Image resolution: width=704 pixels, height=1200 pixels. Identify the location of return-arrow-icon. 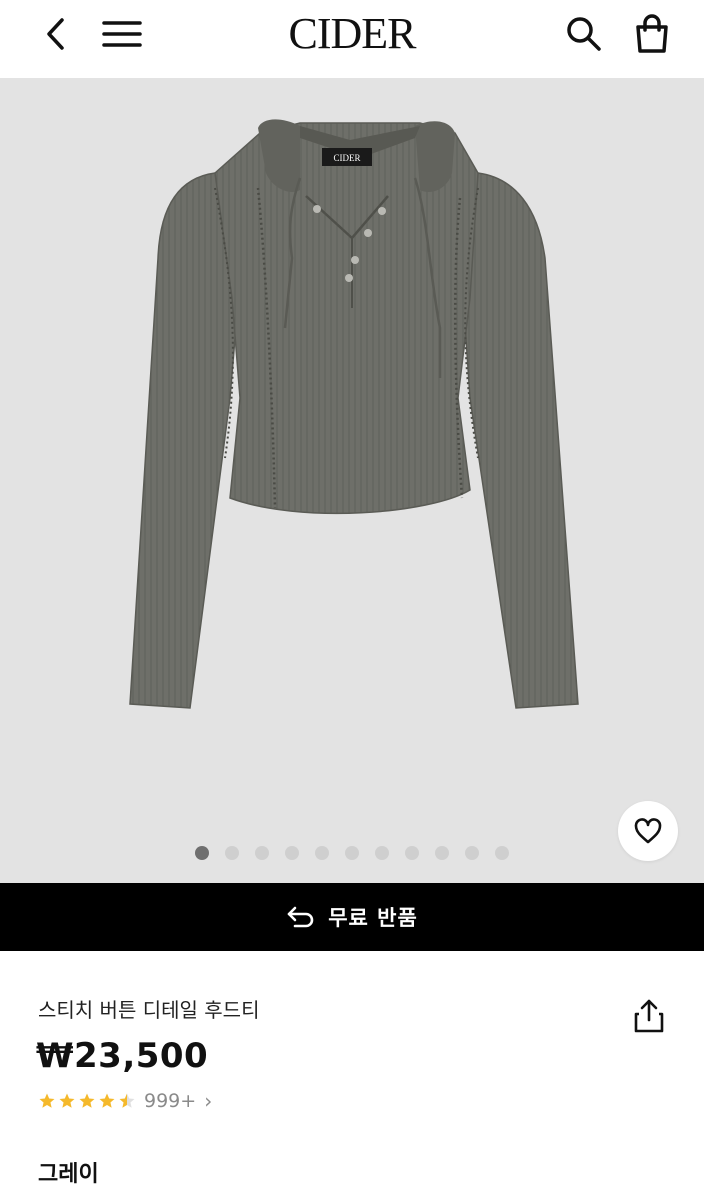
(300, 917).